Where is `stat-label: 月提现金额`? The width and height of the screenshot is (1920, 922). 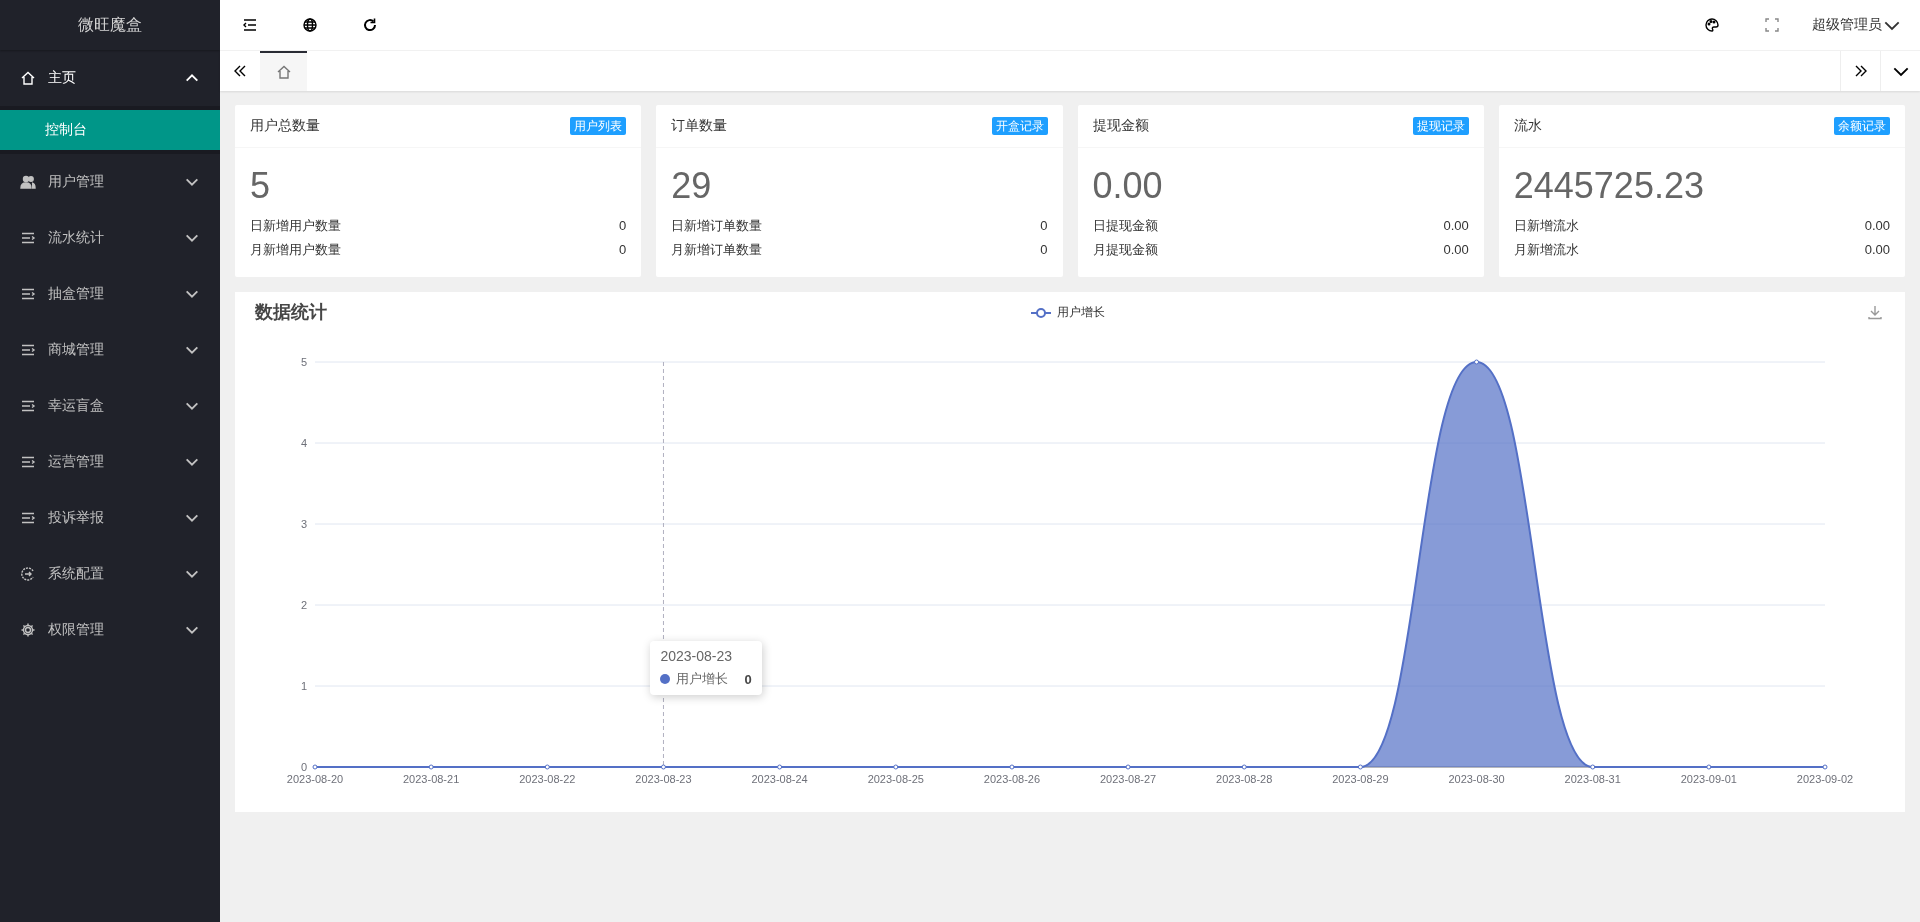 stat-label: 月提现金额 is located at coordinates (1125, 250).